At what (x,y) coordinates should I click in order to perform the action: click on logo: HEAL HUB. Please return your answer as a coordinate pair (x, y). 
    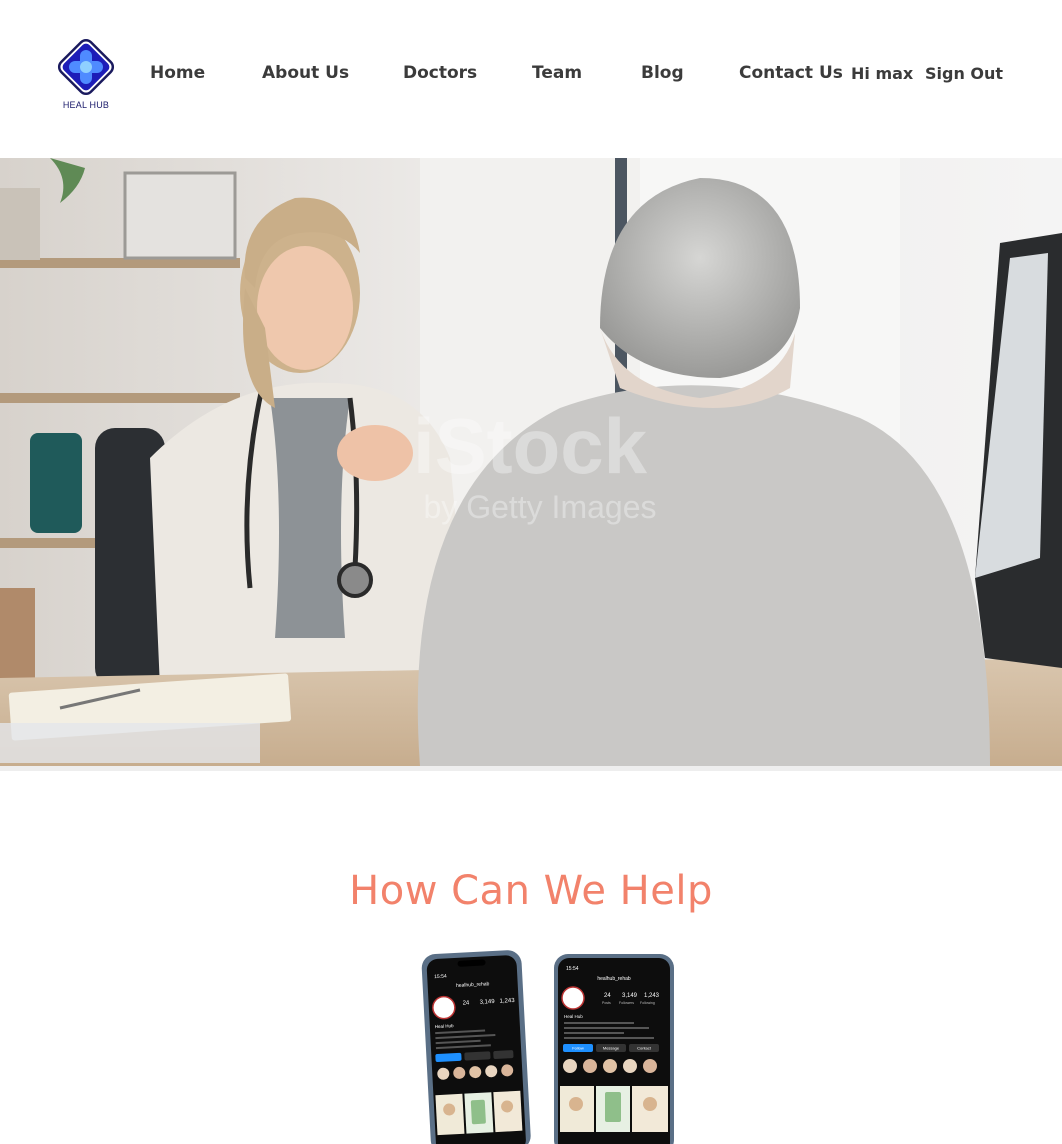
    Looking at the image, I should click on (86, 74).